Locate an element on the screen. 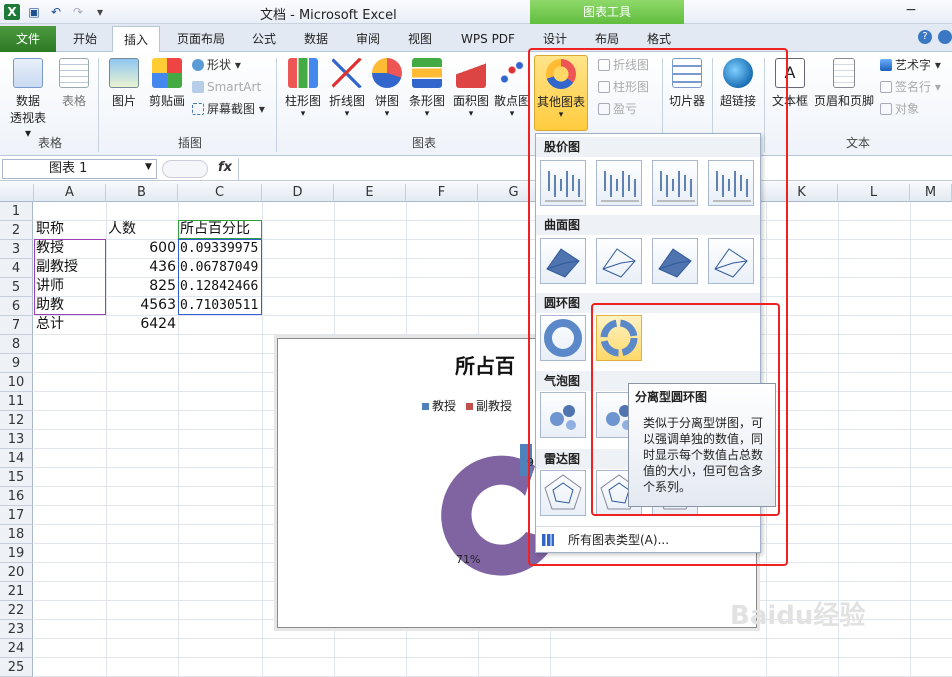  row-header: 16 is located at coordinates (16, 496).